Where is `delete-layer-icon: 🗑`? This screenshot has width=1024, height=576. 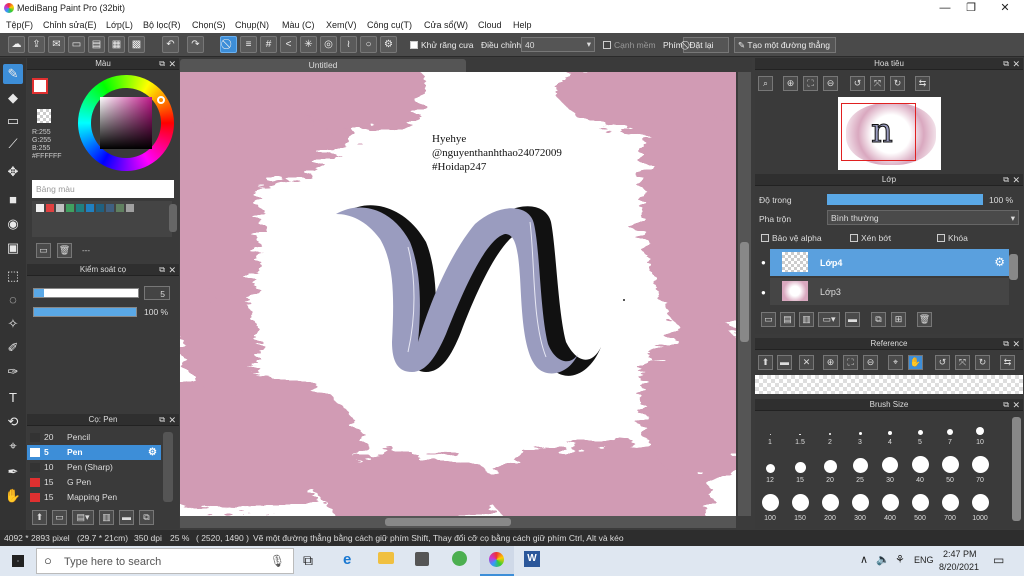 delete-layer-icon: 🗑 is located at coordinates (924, 319).